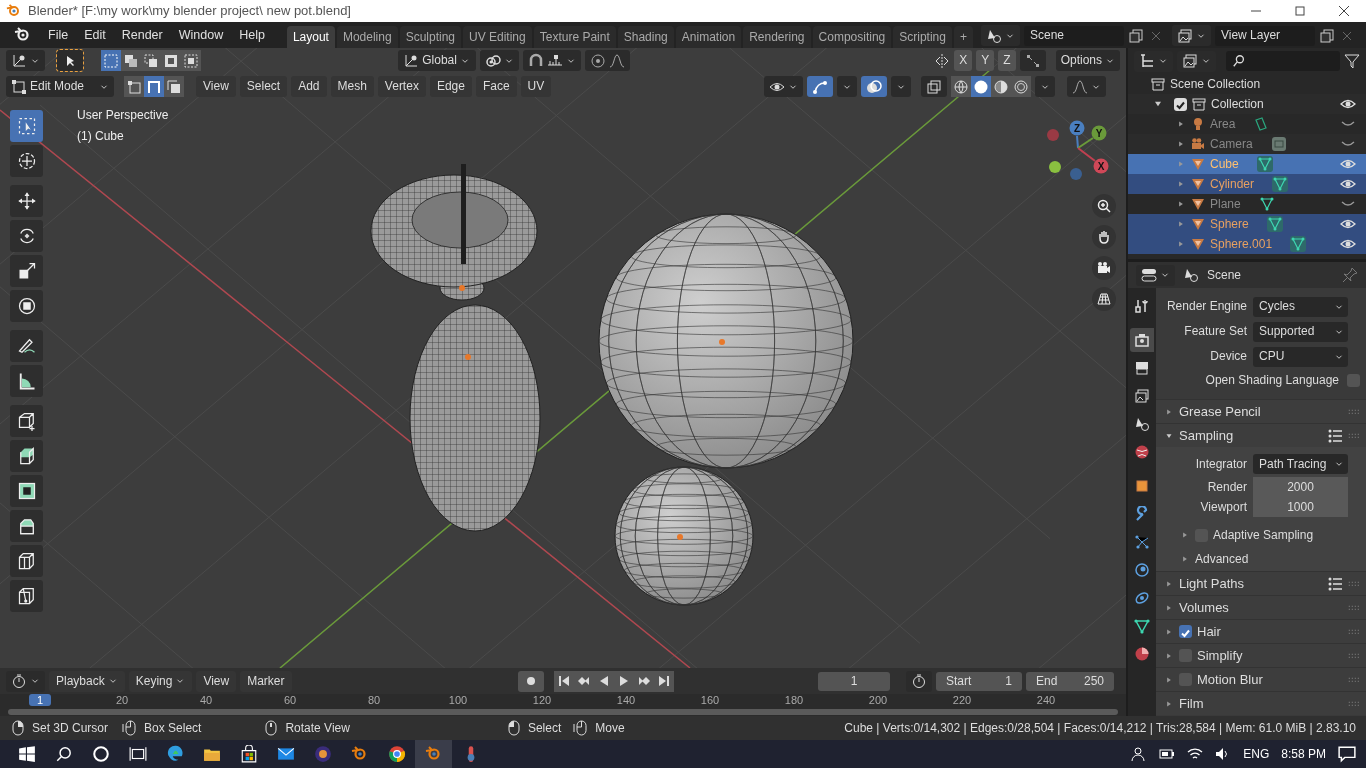 The height and width of the screenshot is (768, 1366). What do you see at coordinates (1220, 411) in the screenshot?
I see `panel-title: Grease Pencil` at bounding box center [1220, 411].